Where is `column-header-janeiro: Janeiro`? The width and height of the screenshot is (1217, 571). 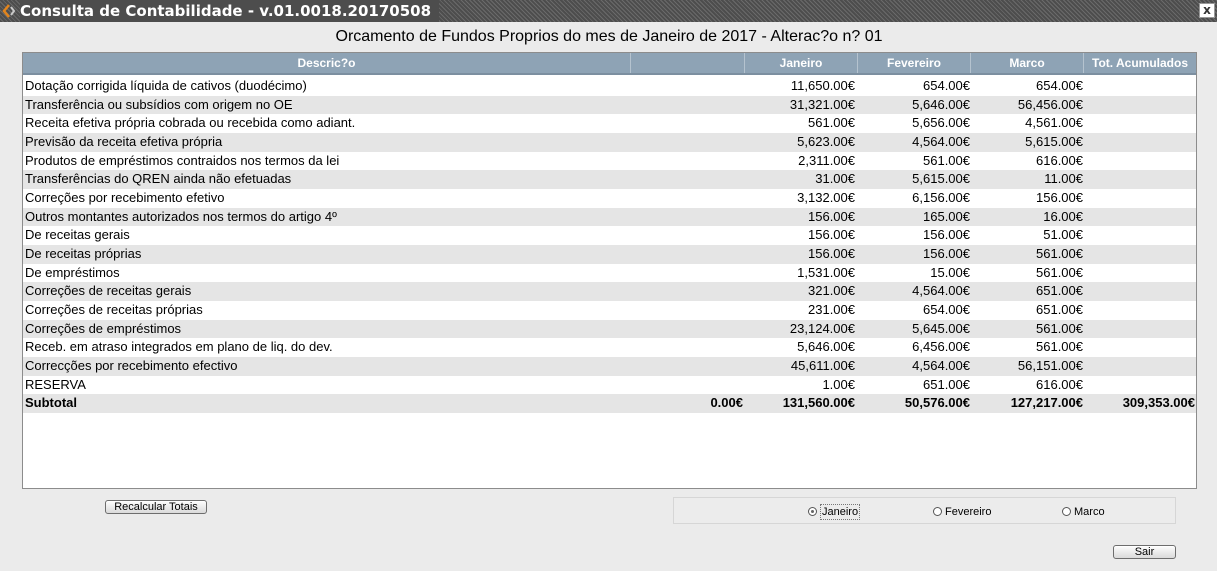
column-header-janeiro: Janeiro is located at coordinates (801, 63).